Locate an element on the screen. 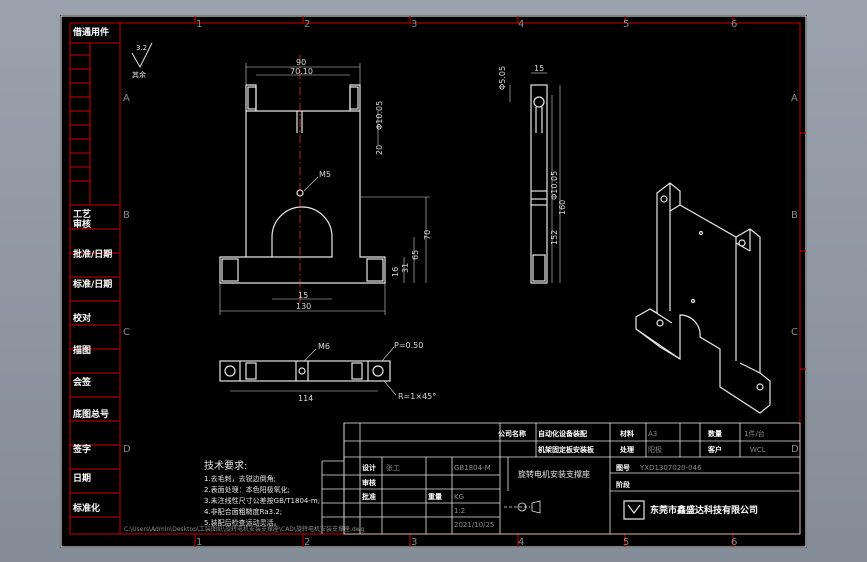  row-label-c: C is located at coordinates (126, 332).